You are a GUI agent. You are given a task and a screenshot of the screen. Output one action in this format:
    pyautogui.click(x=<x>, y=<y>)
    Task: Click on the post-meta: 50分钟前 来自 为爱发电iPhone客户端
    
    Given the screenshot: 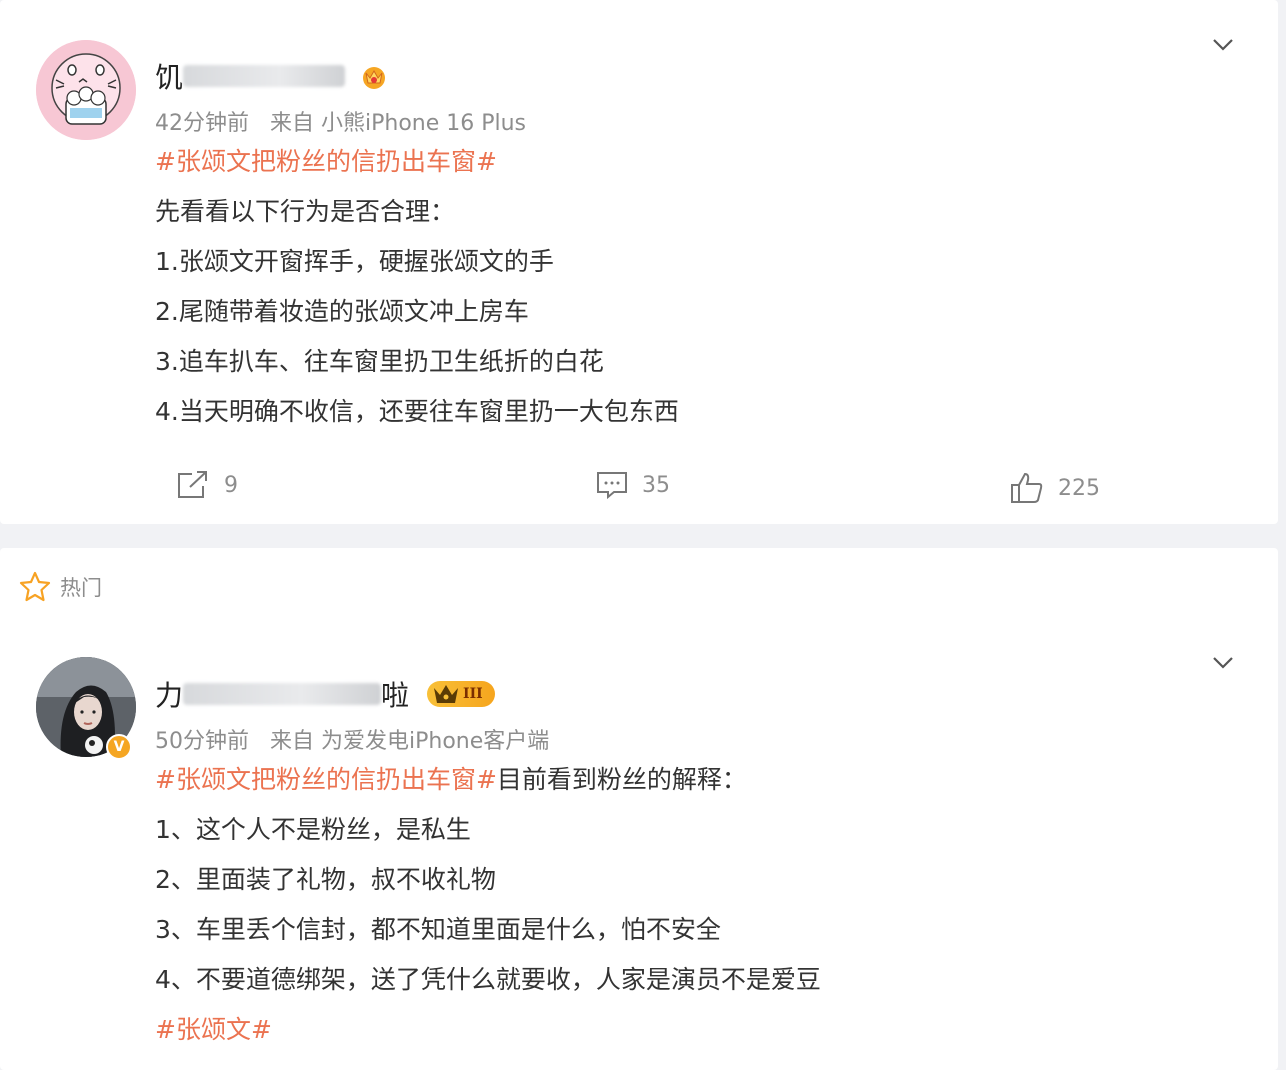 What is the action you would take?
    pyautogui.click(x=352, y=739)
    